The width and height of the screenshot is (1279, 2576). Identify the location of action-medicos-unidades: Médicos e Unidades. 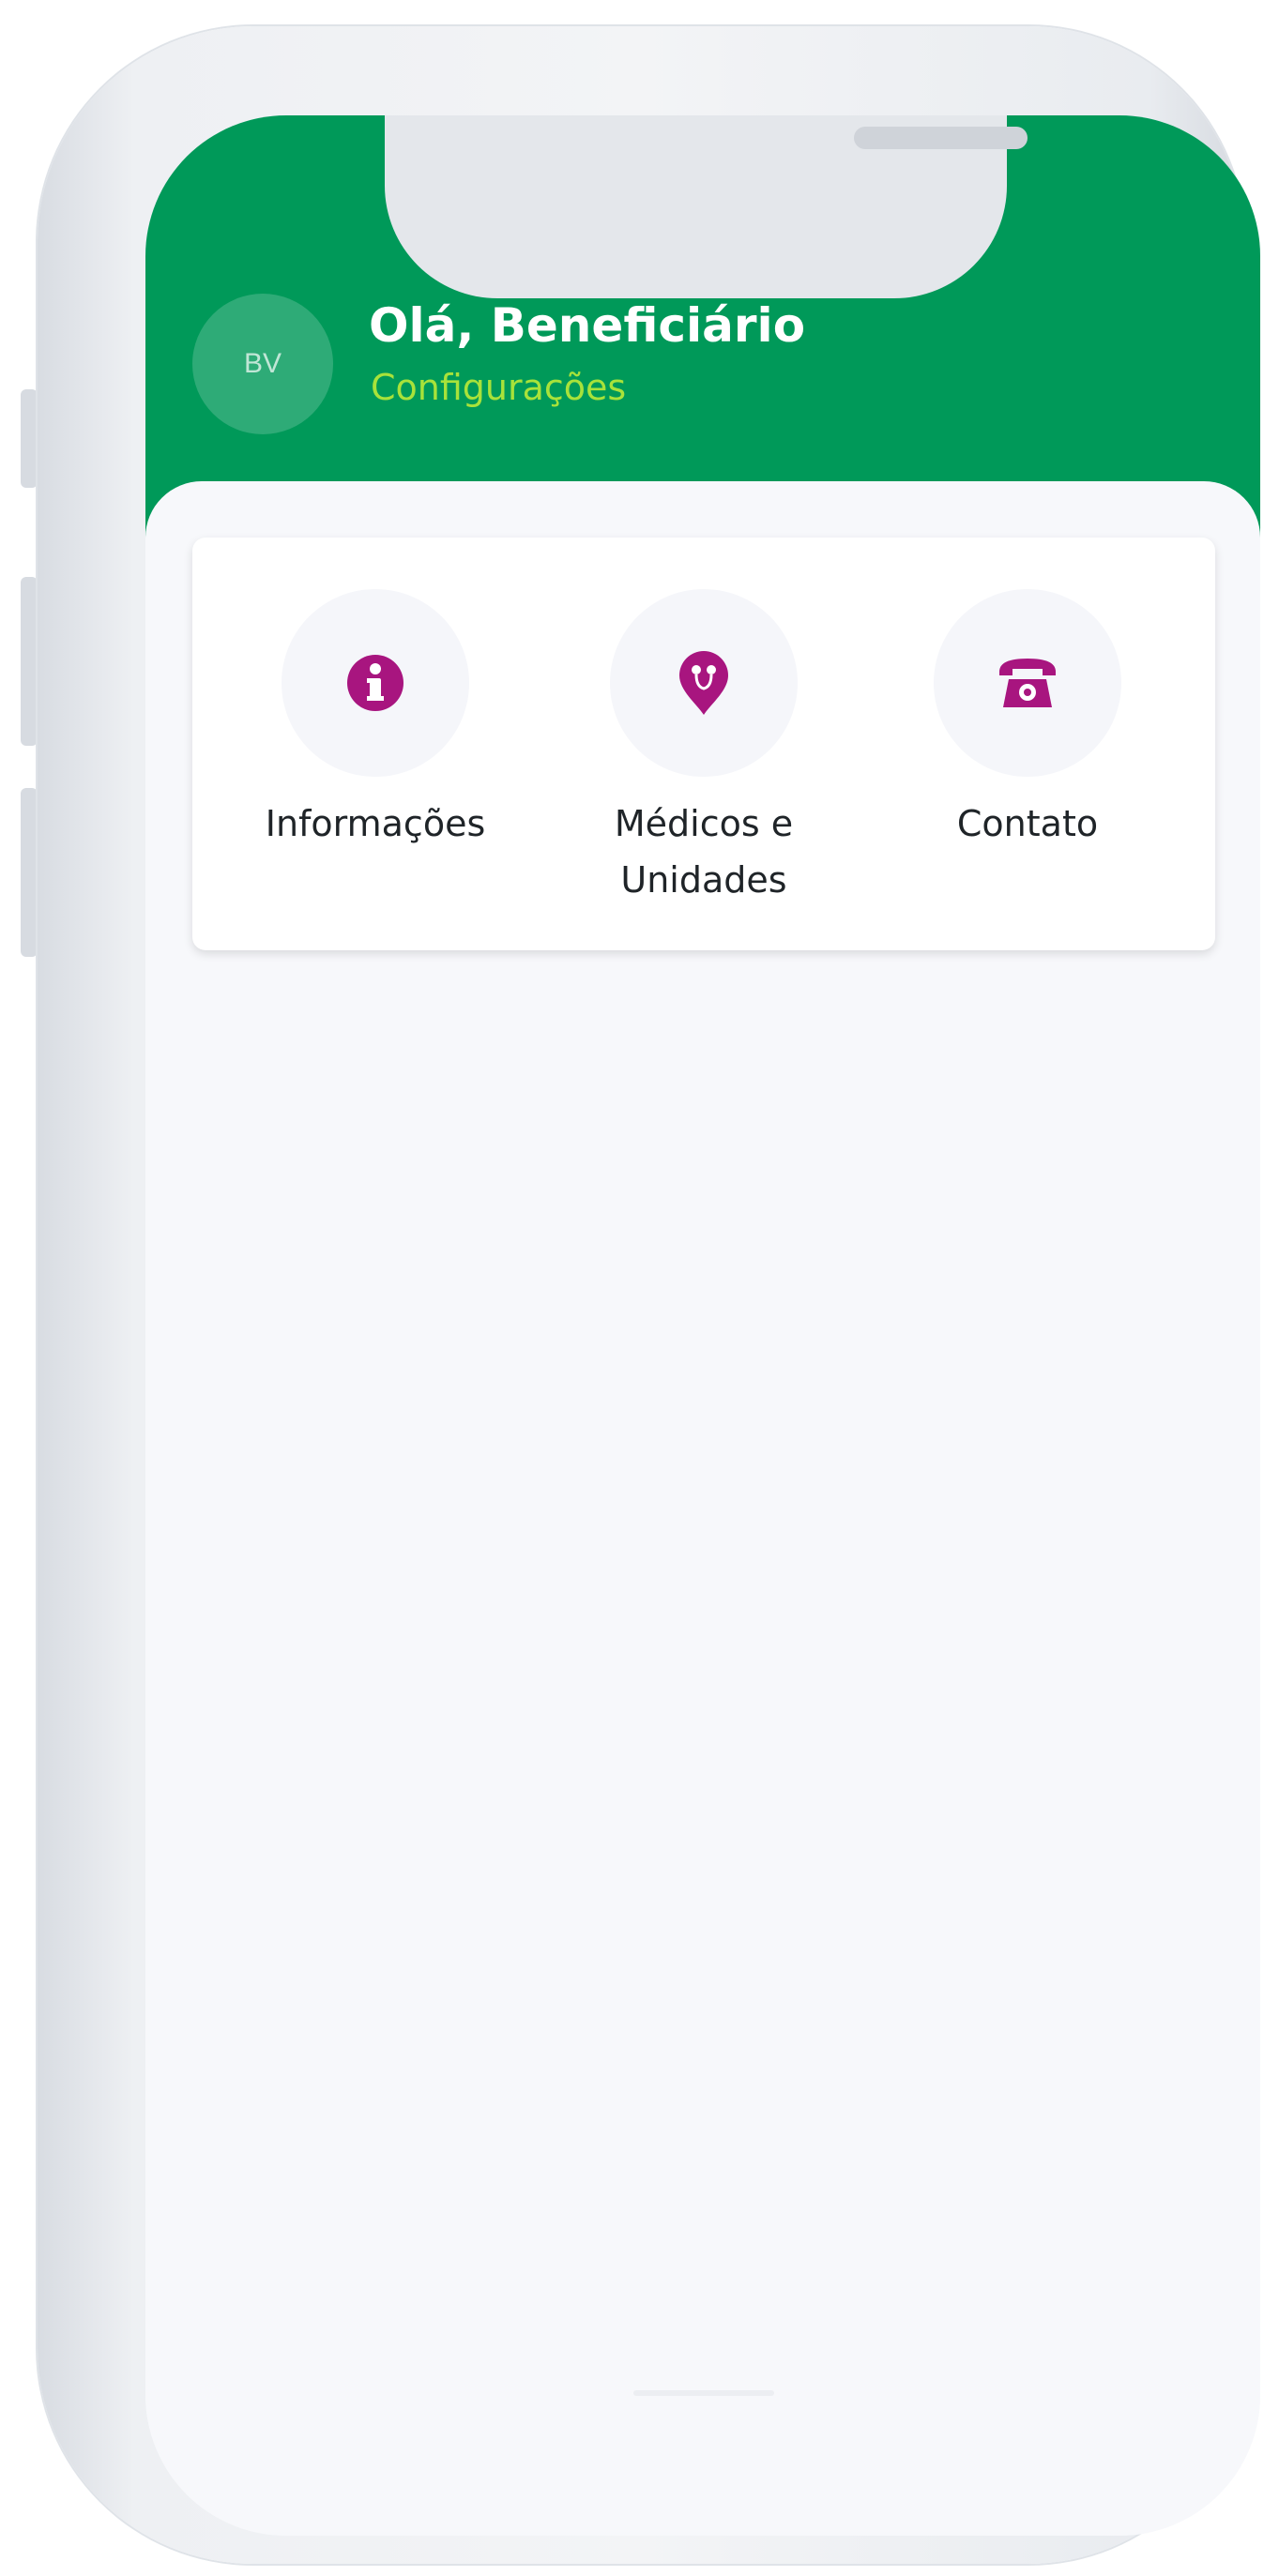
(704, 748).